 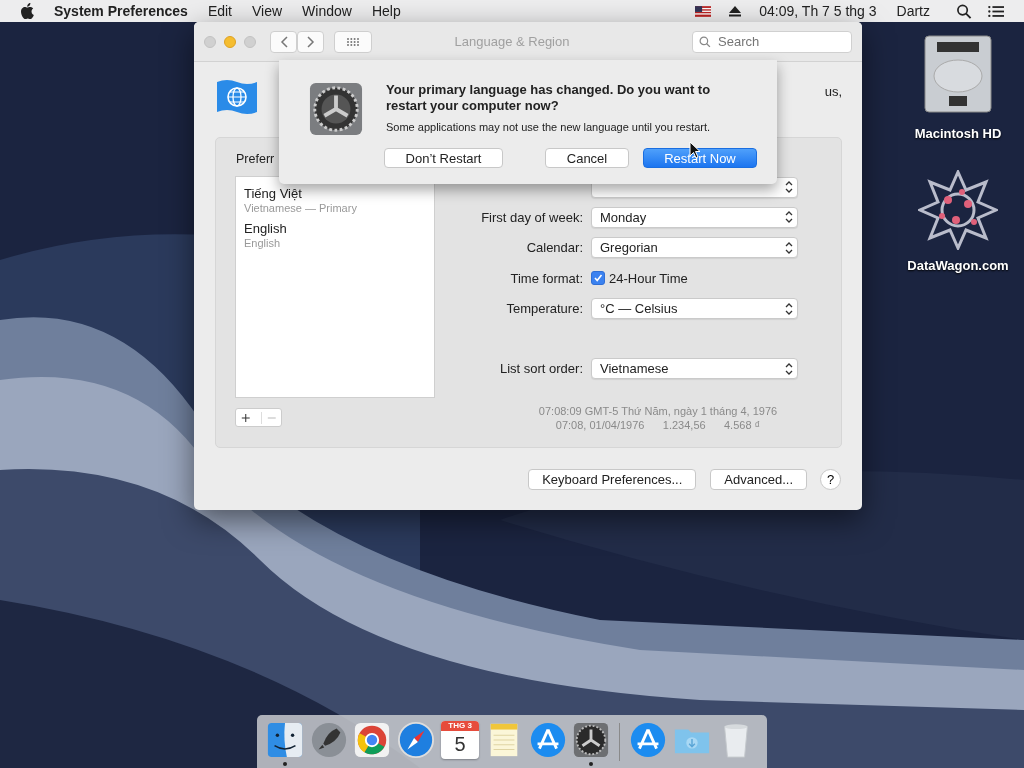 I want to click on popup-menu: °C — Celsius, so click(x=694, y=309).